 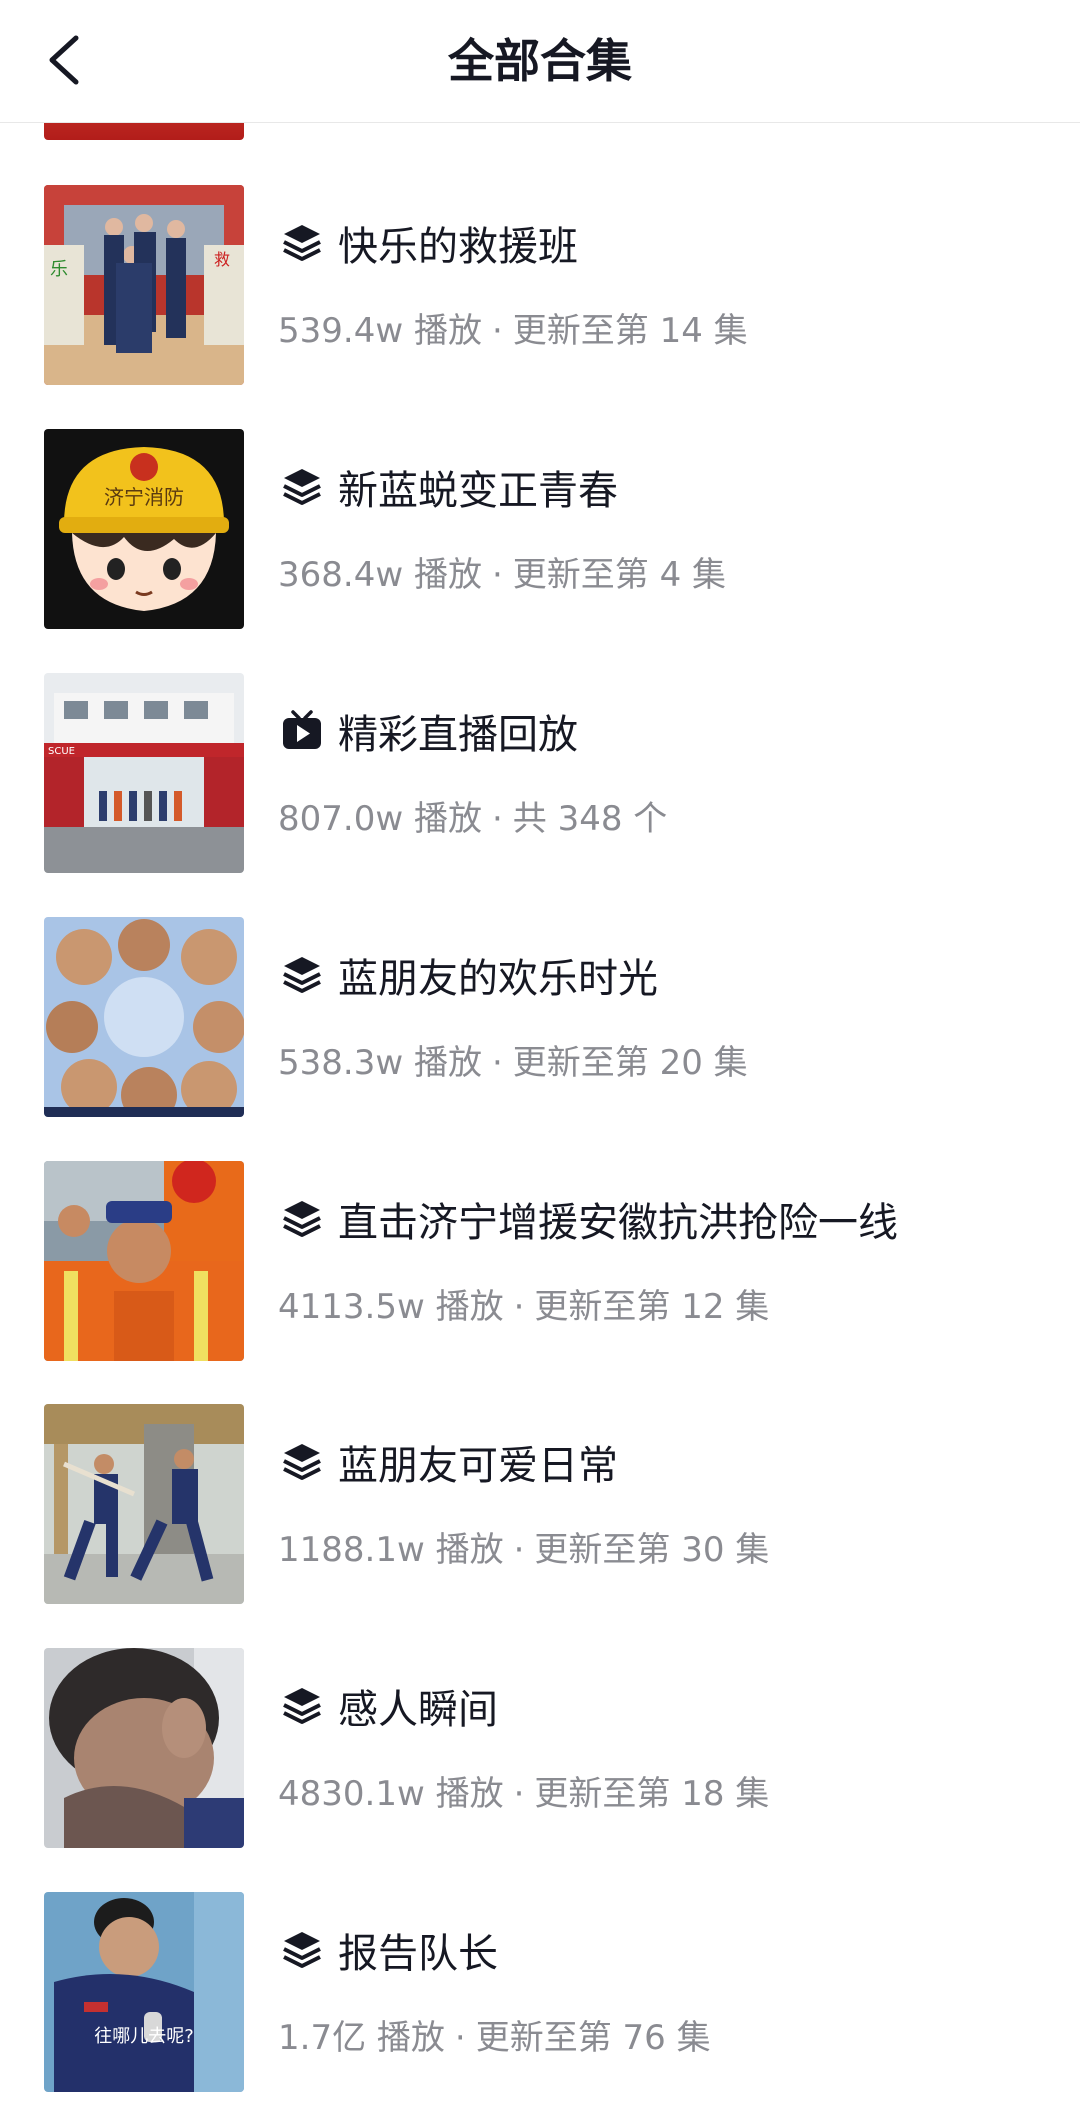 I want to click on collection-item: 蓝朋友可爱日常 1188.1w 播放 · 更新至第 30 集, so click(x=540, y=1504).